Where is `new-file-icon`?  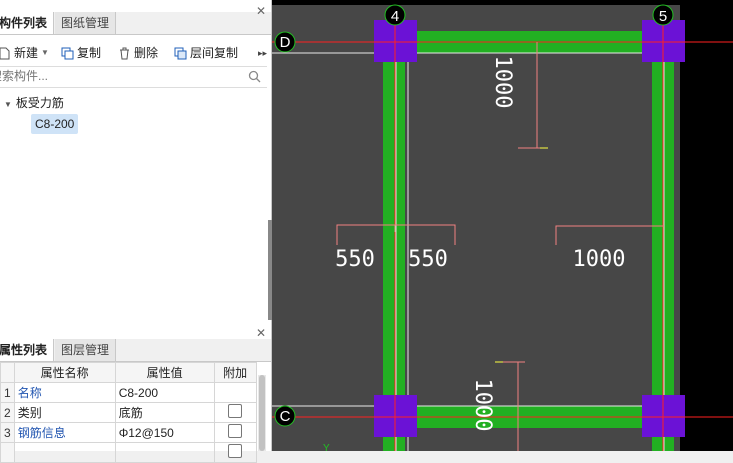
new-file-icon is located at coordinates (5, 53).